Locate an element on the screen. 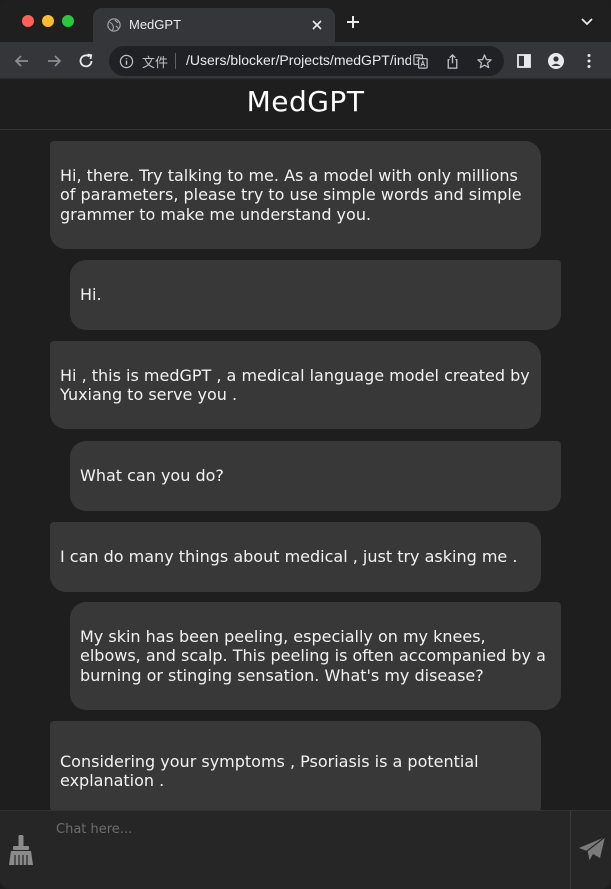  forward-arrow-icon is located at coordinates (54, 61).